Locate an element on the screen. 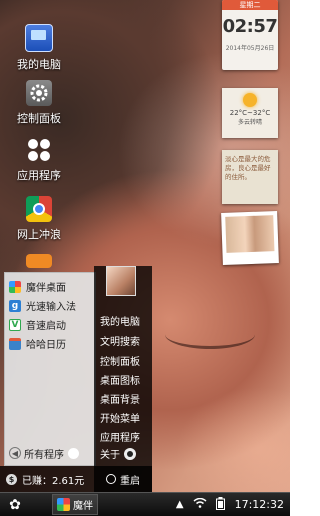  clover-icon: ✿ is located at coordinates (15, 504).